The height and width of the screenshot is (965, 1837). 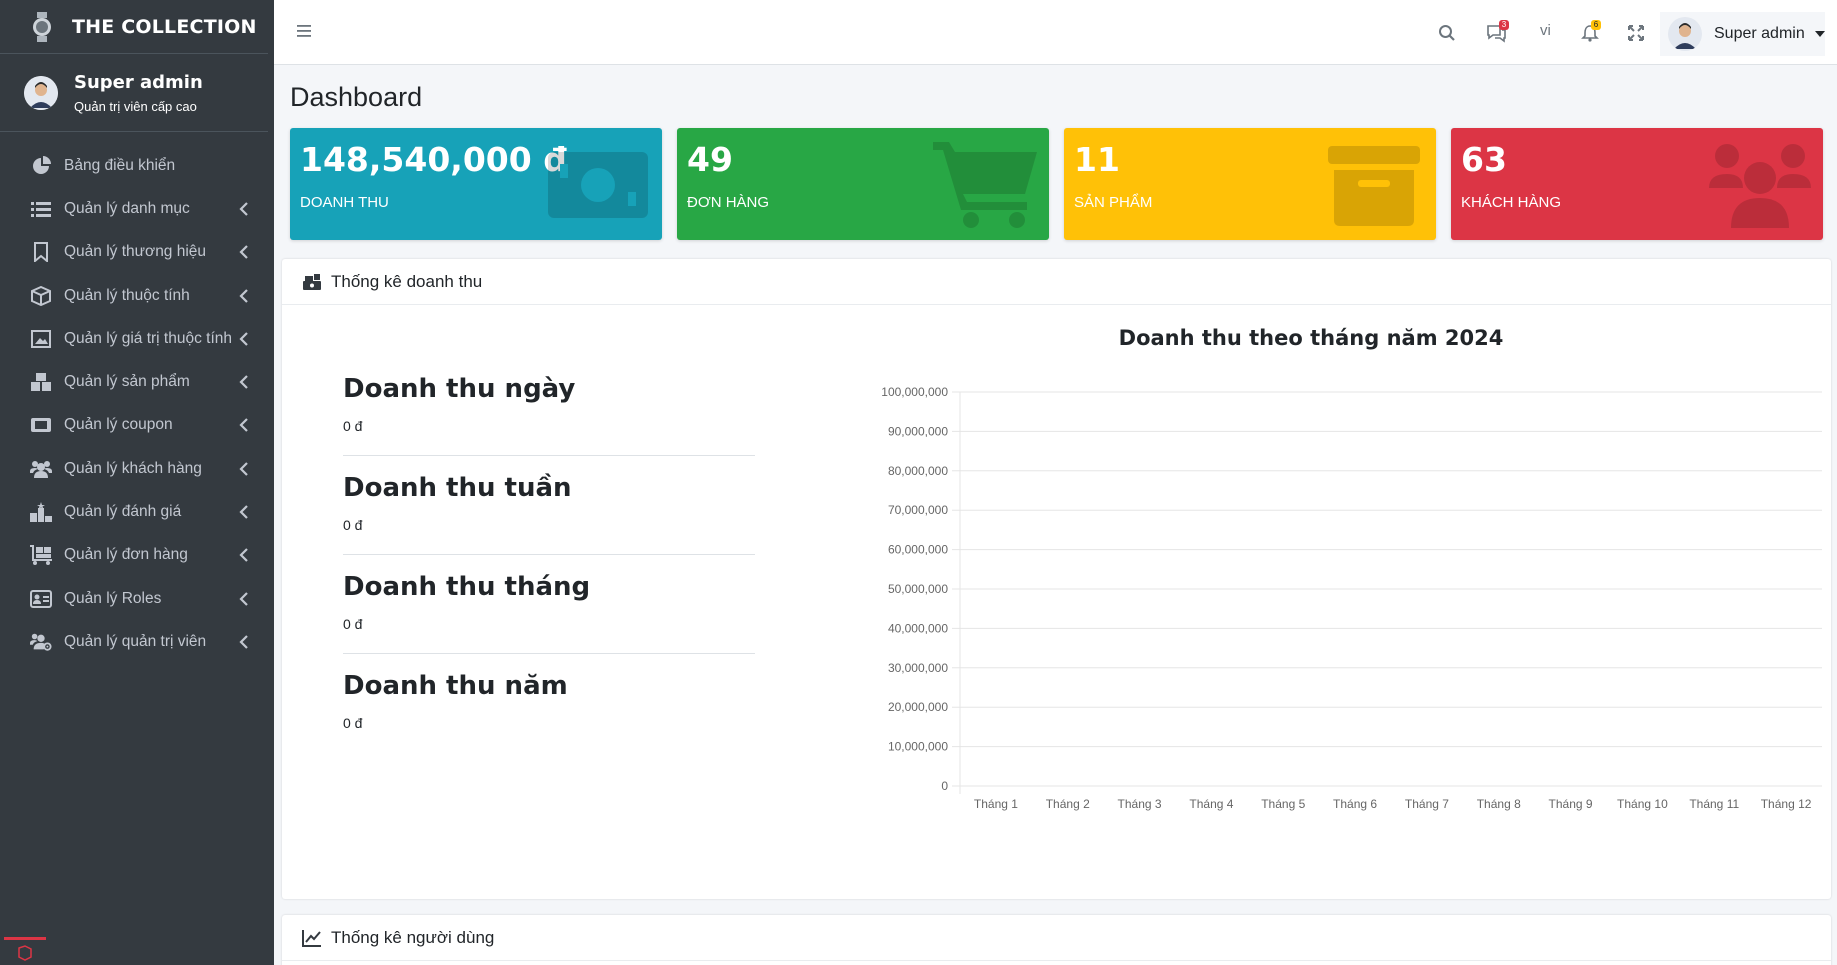 What do you see at coordinates (1571, 804) in the screenshot?
I see `x-tick-label: Tháng 9` at bounding box center [1571, 804].